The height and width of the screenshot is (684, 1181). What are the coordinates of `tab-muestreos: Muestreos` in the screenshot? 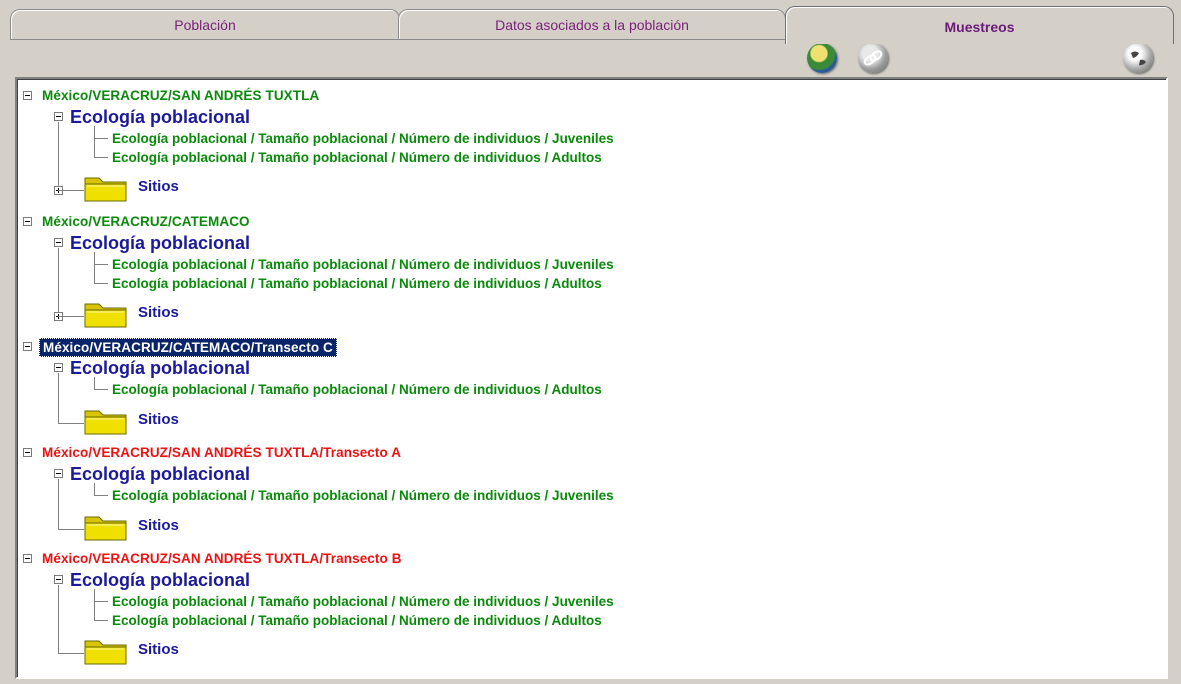 It's located at (979, 25).